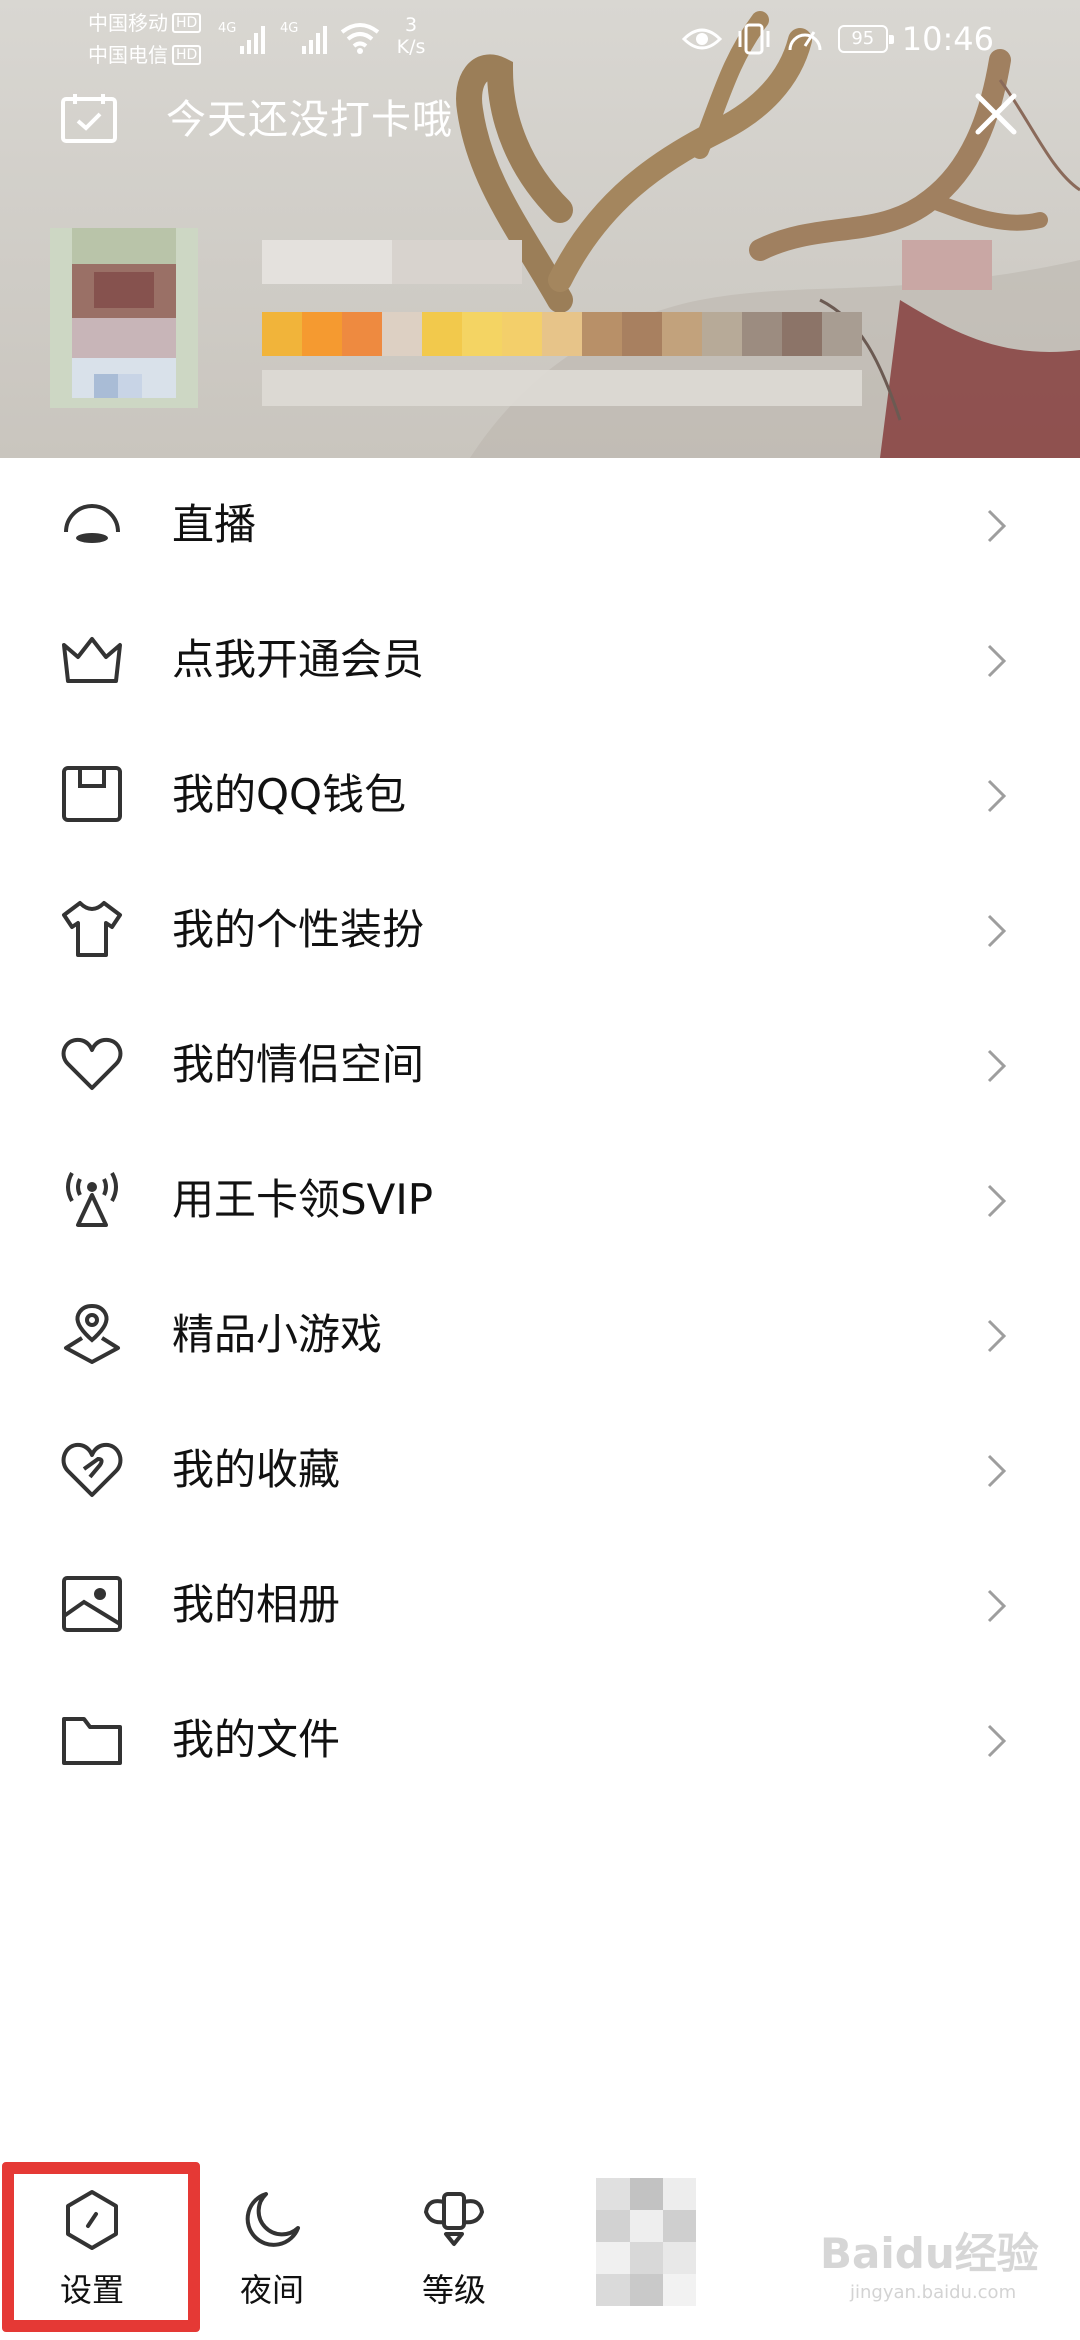 Image resolution: width=1080 pixels, height=2340 pixels. Describe the element at coordinates (540, 930) in the screenshot. I see `menu-item-theme: 我的个性装扮` at that location.